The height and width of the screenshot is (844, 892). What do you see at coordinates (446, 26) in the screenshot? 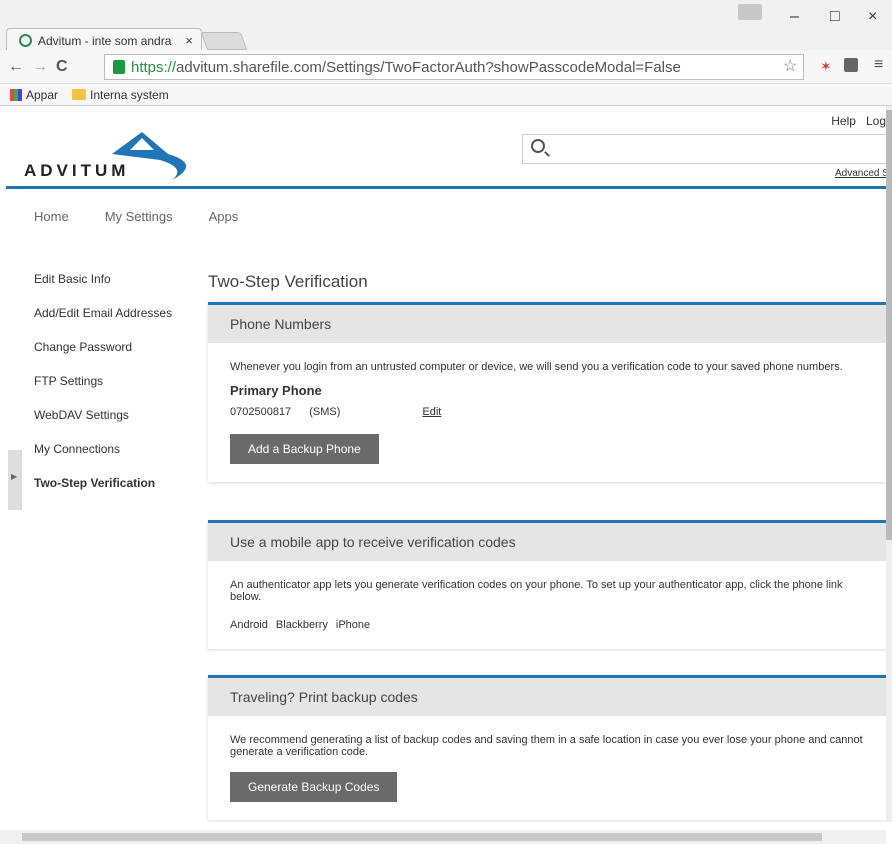
I see `browser-titlebar: Advitum - inte som andra × – □ ×` at bounding box center [446, 26].